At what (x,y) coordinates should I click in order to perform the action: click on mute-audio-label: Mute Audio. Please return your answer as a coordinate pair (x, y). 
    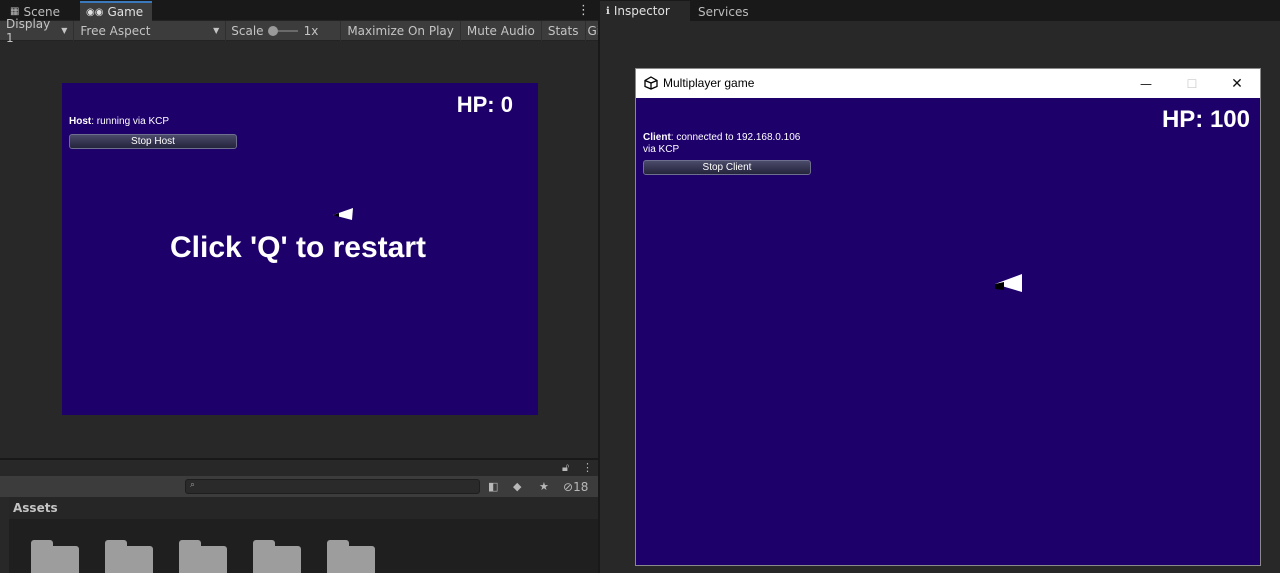
    Looking at the image, I should click on (500, 30).